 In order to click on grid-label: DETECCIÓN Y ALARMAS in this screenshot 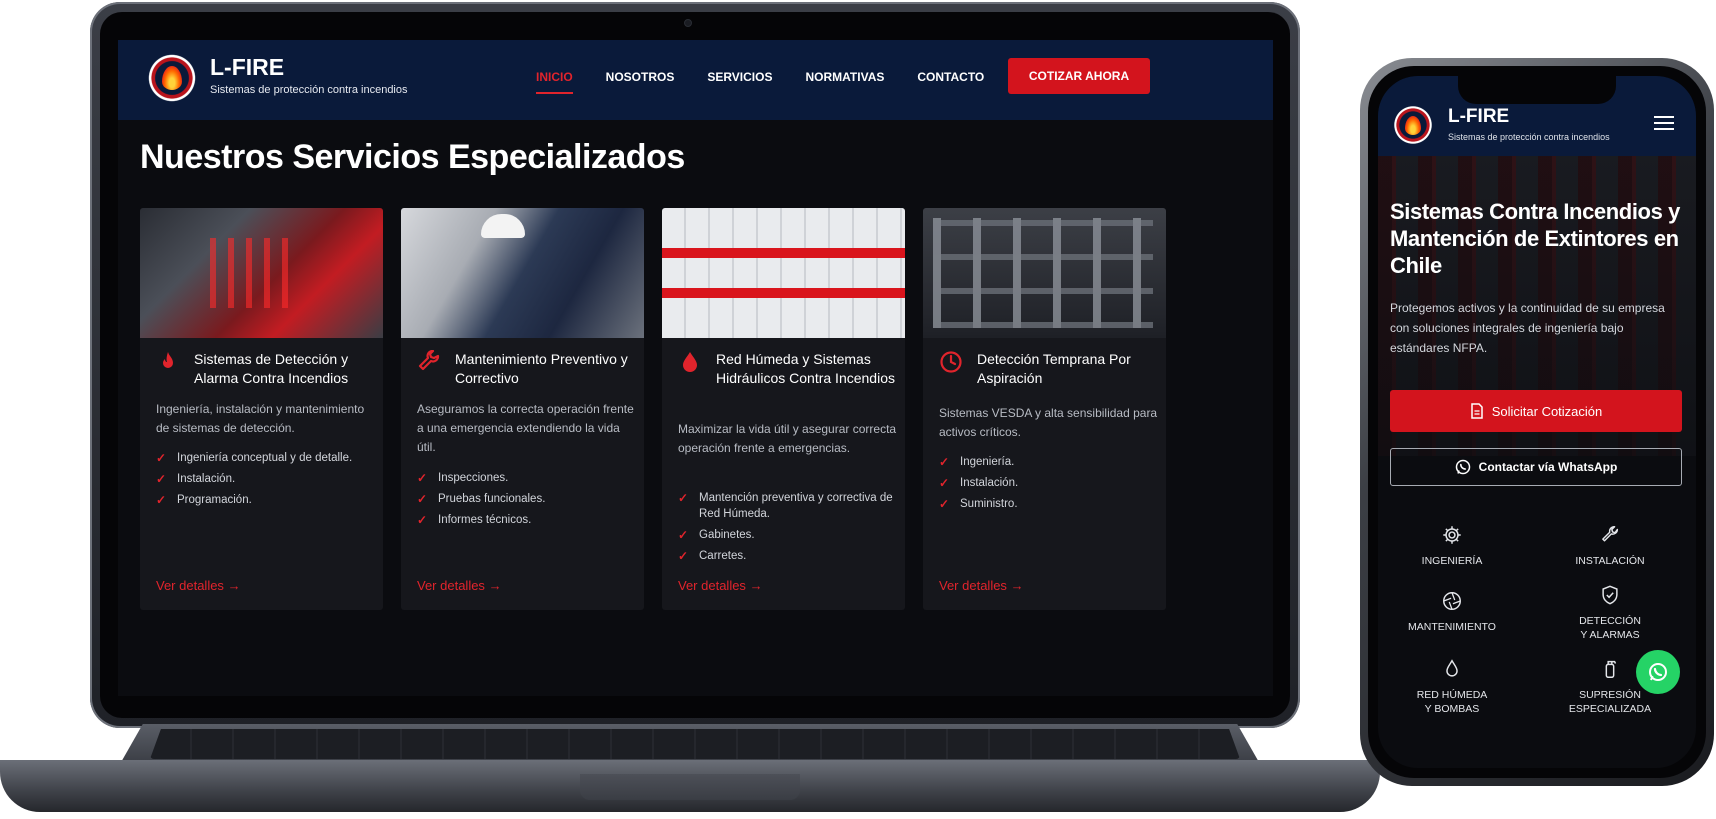, I will do `click(1610, 628)`.